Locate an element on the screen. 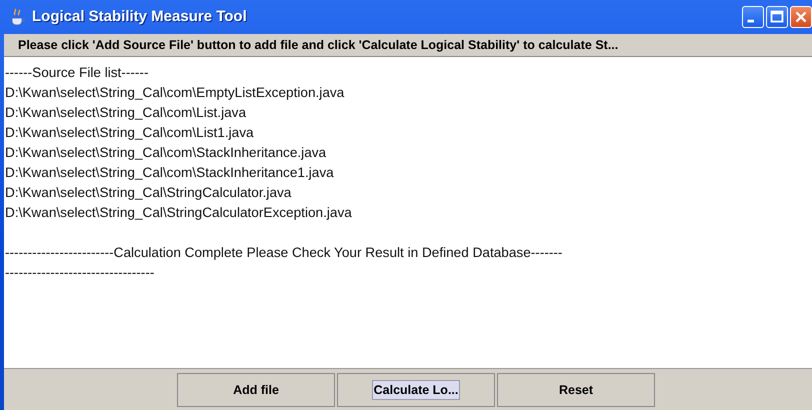 The image size is (812, 410). status-message: ------------------------Calculation Complete Please Check Your Result in Defined Database---------------------------------------- is located at coordinates (284, 263).